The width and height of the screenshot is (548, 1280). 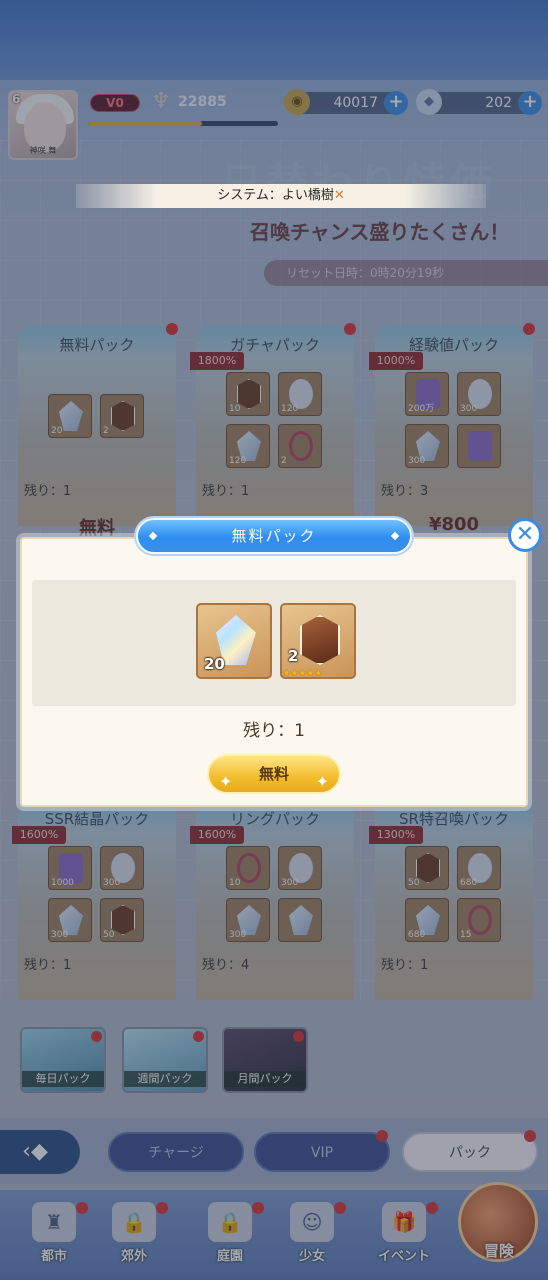 What do you see at coordinates (307, 195) in the screenshot?
I see `system-message-text: よい橋樹` at bounding box center [307, 195].